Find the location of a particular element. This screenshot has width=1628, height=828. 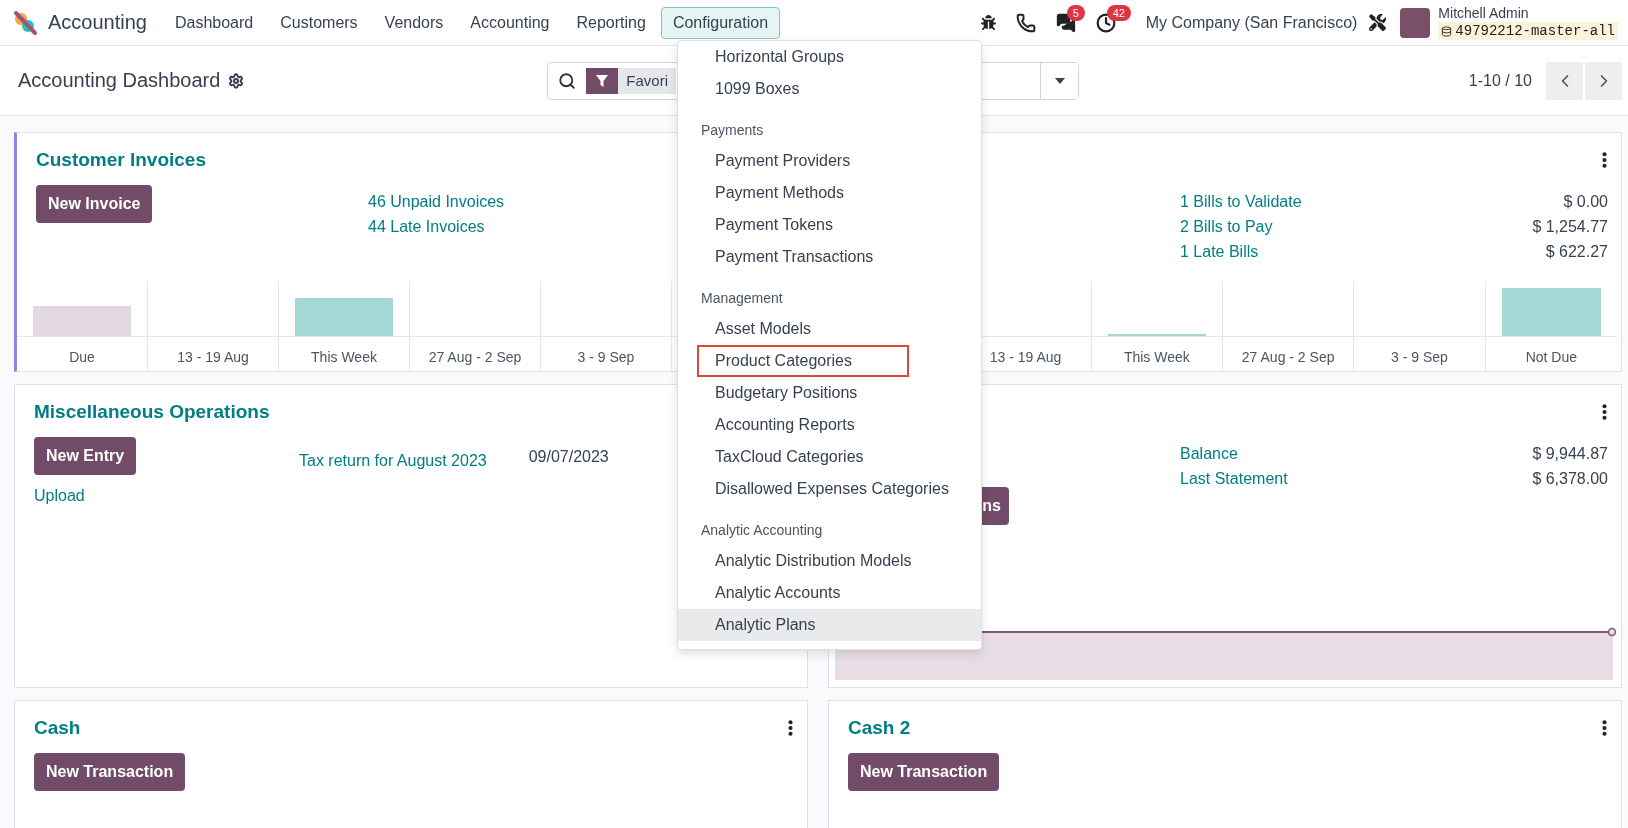

page-title: Accounting Dashboard is located at coordinates (119, 80).